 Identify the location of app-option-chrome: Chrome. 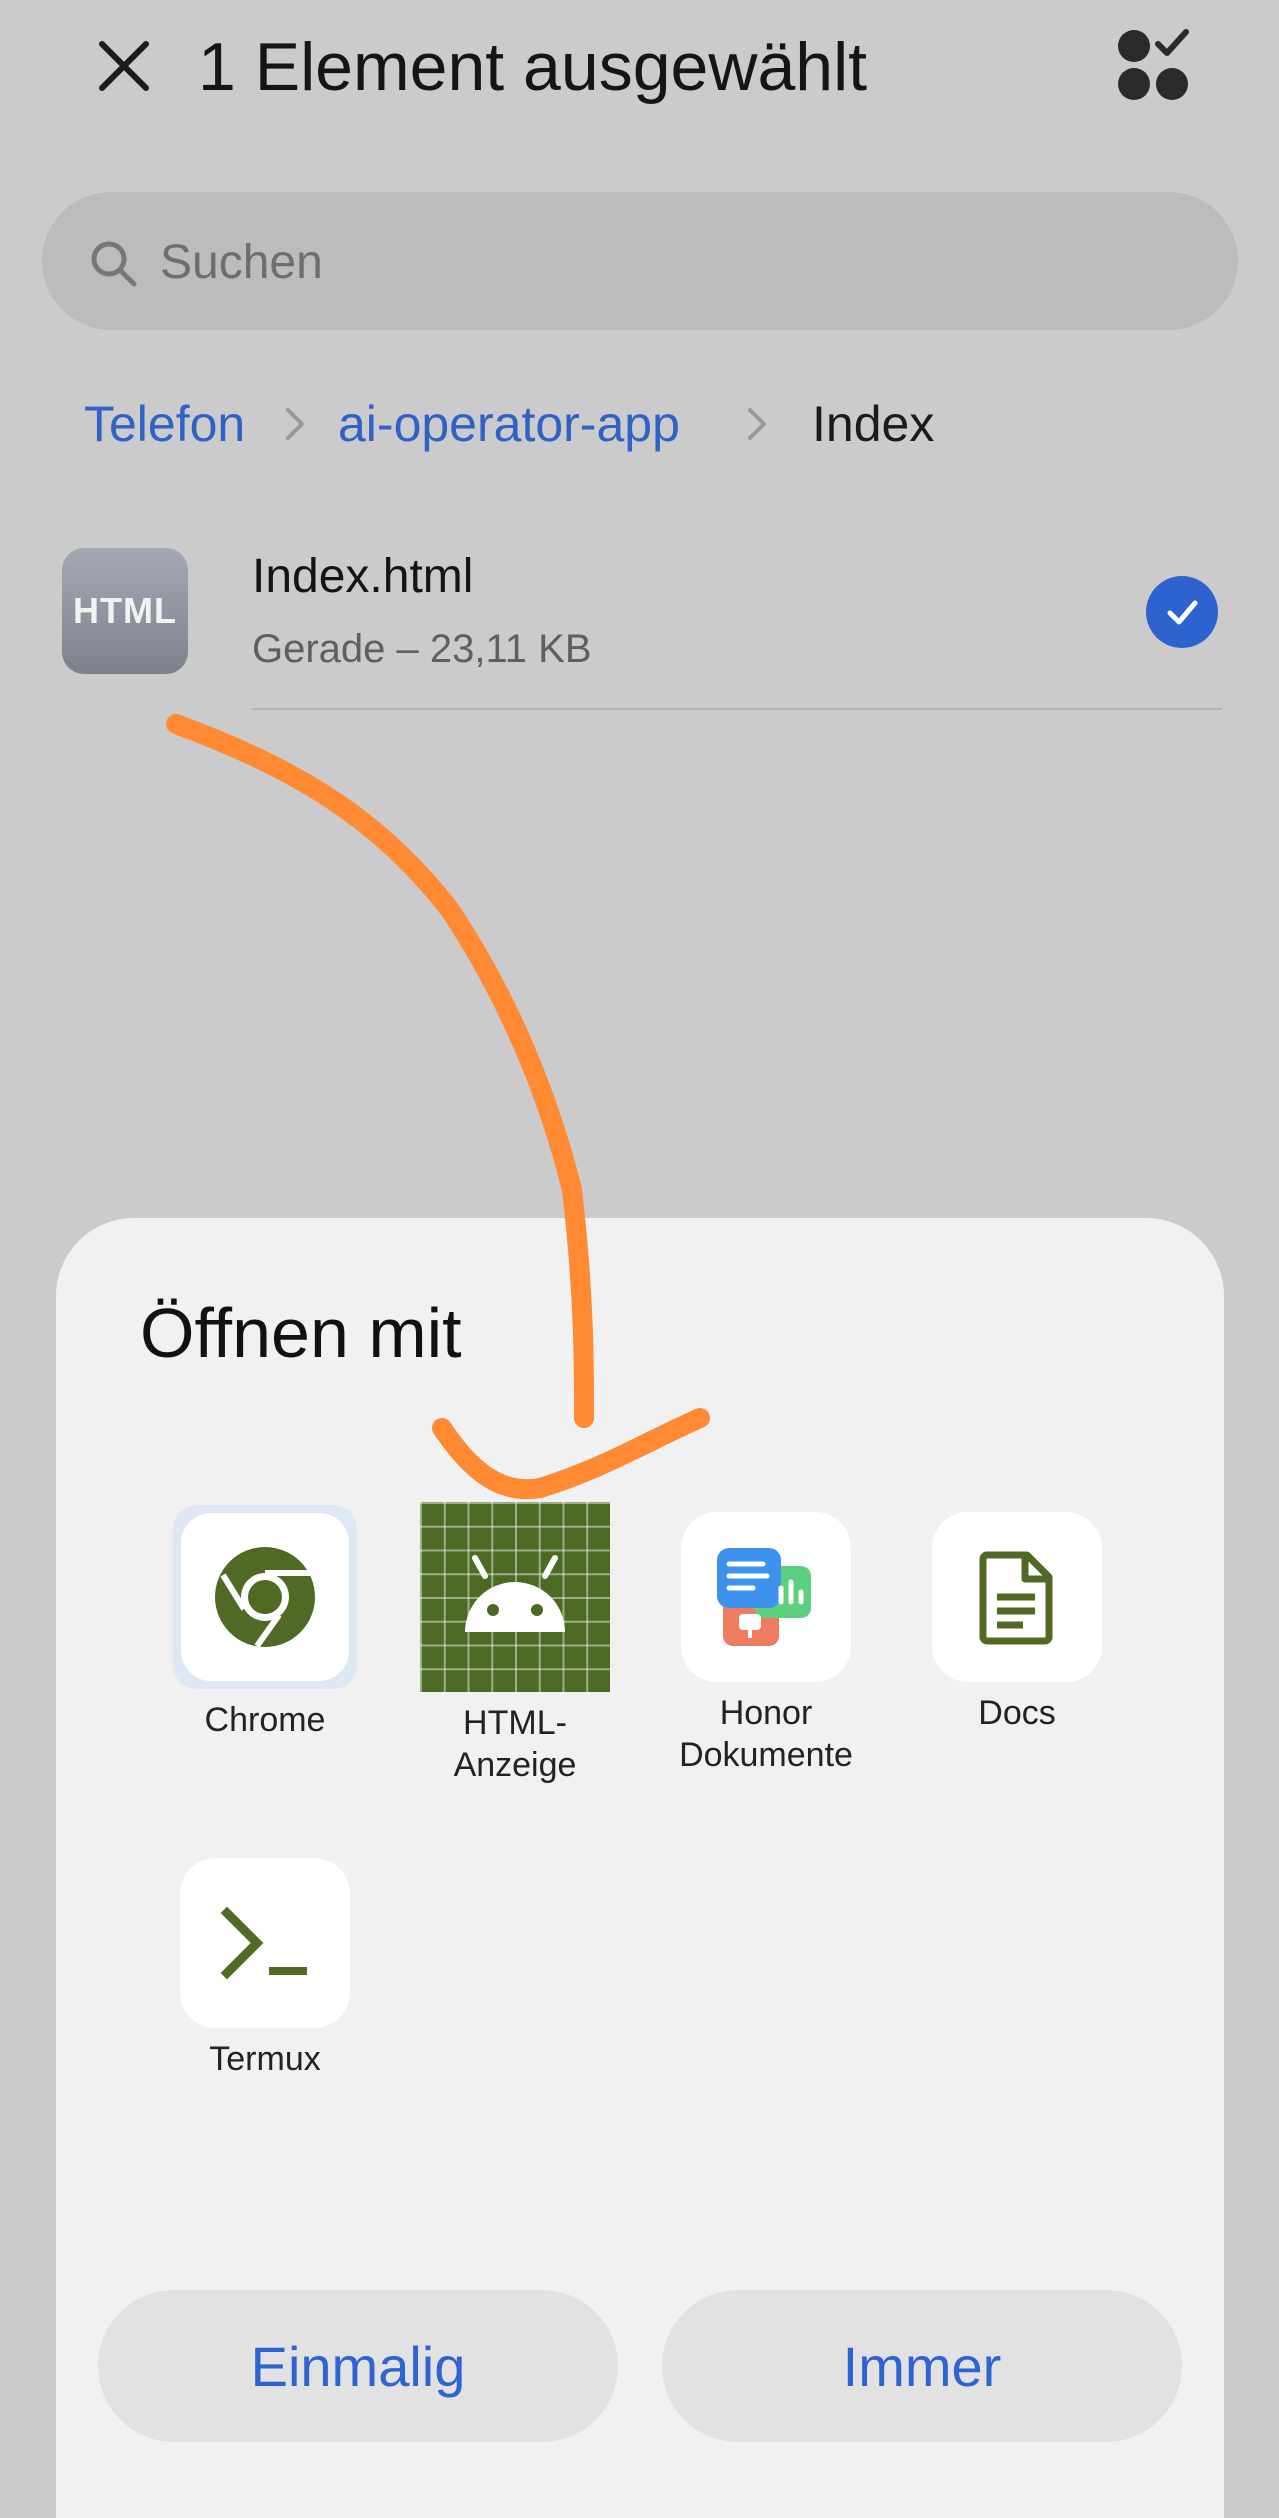
(265, 1623).